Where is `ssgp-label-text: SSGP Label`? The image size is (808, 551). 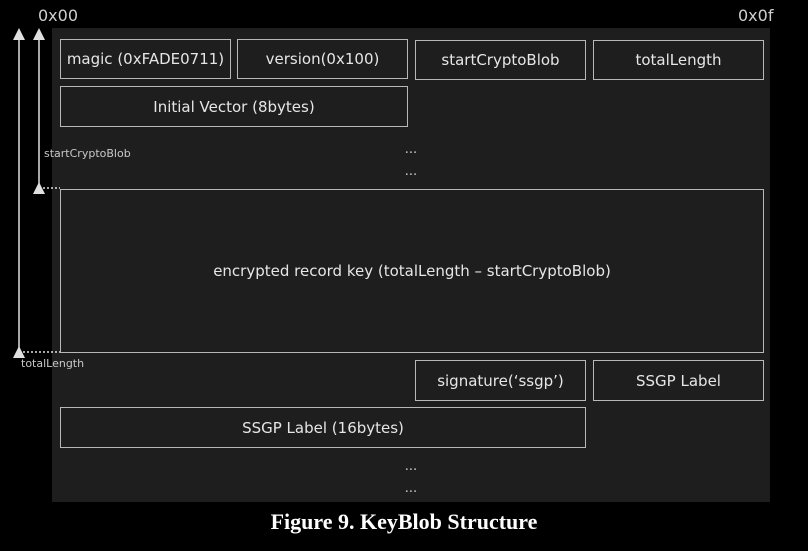 ssgp-label-text: SSGP Label is located at coordinates (678, 380).